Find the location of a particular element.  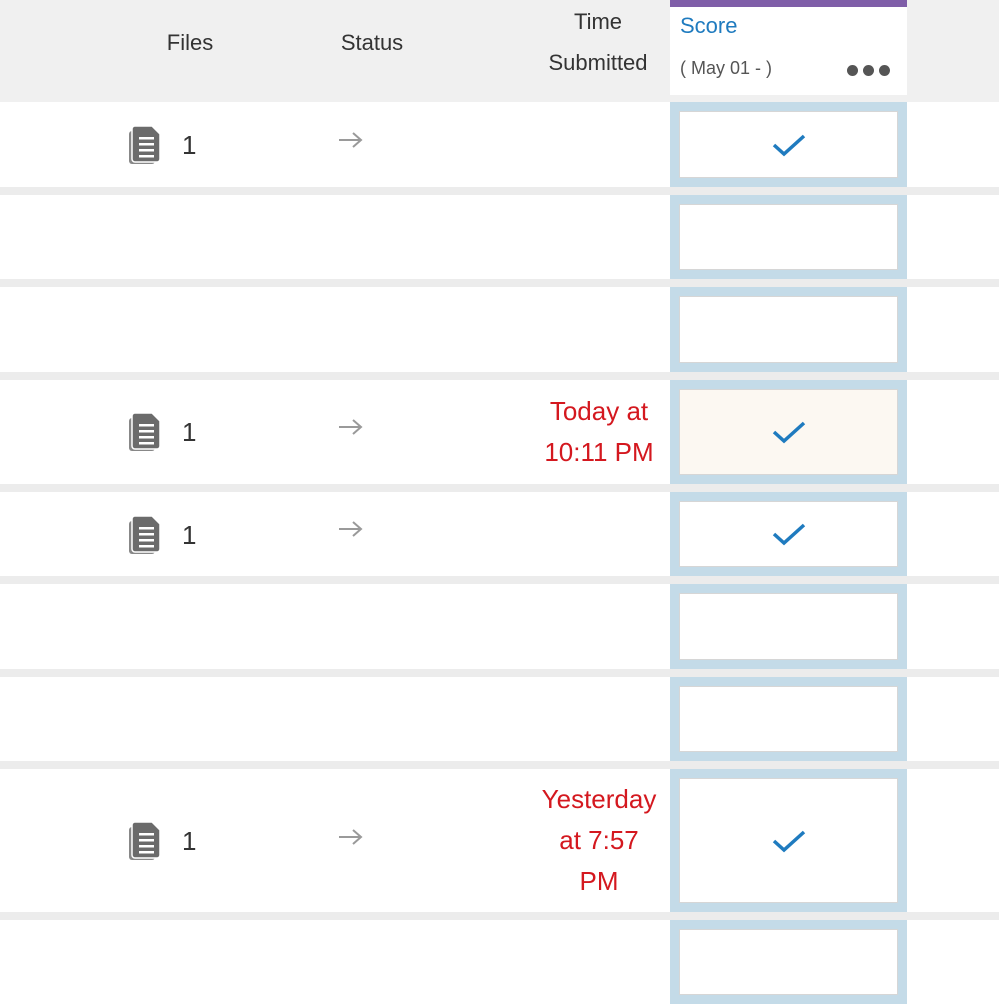

table-row: 1 Yesterday at 7:57 PM is located at coordinates (499, 840).